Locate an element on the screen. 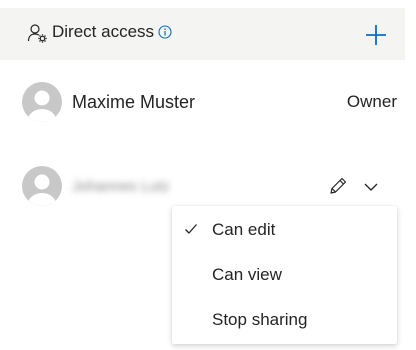 Image resolution: width=416 pixels, height=350 pixels. pencil-icon is located at coordinates (338, 186).